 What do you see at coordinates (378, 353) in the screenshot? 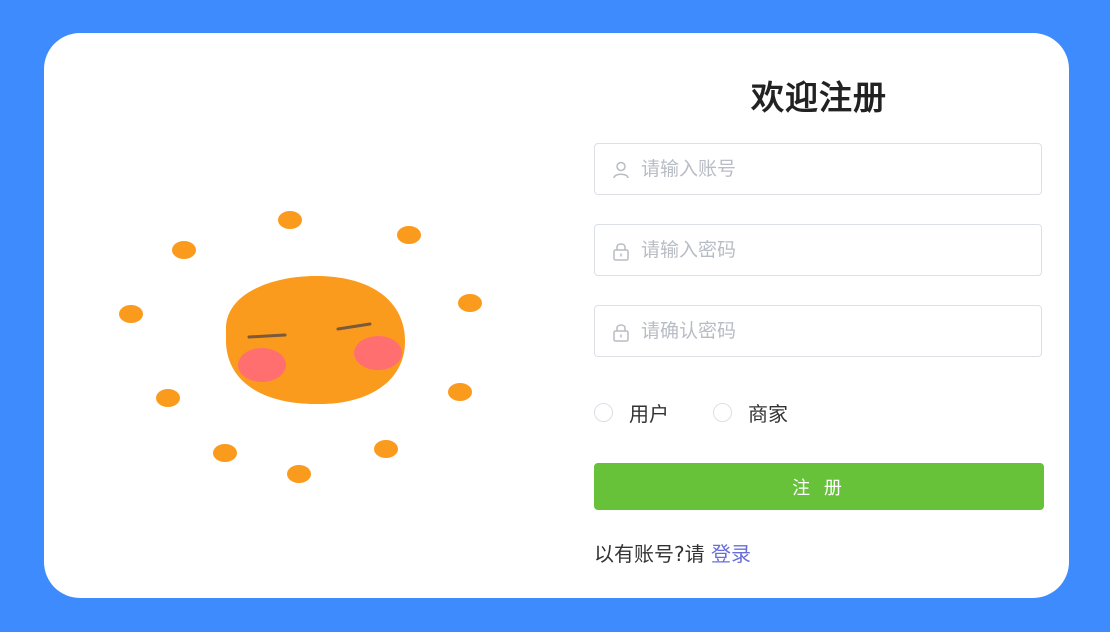
I see `right-cheek` at bounding box center [378, 353].